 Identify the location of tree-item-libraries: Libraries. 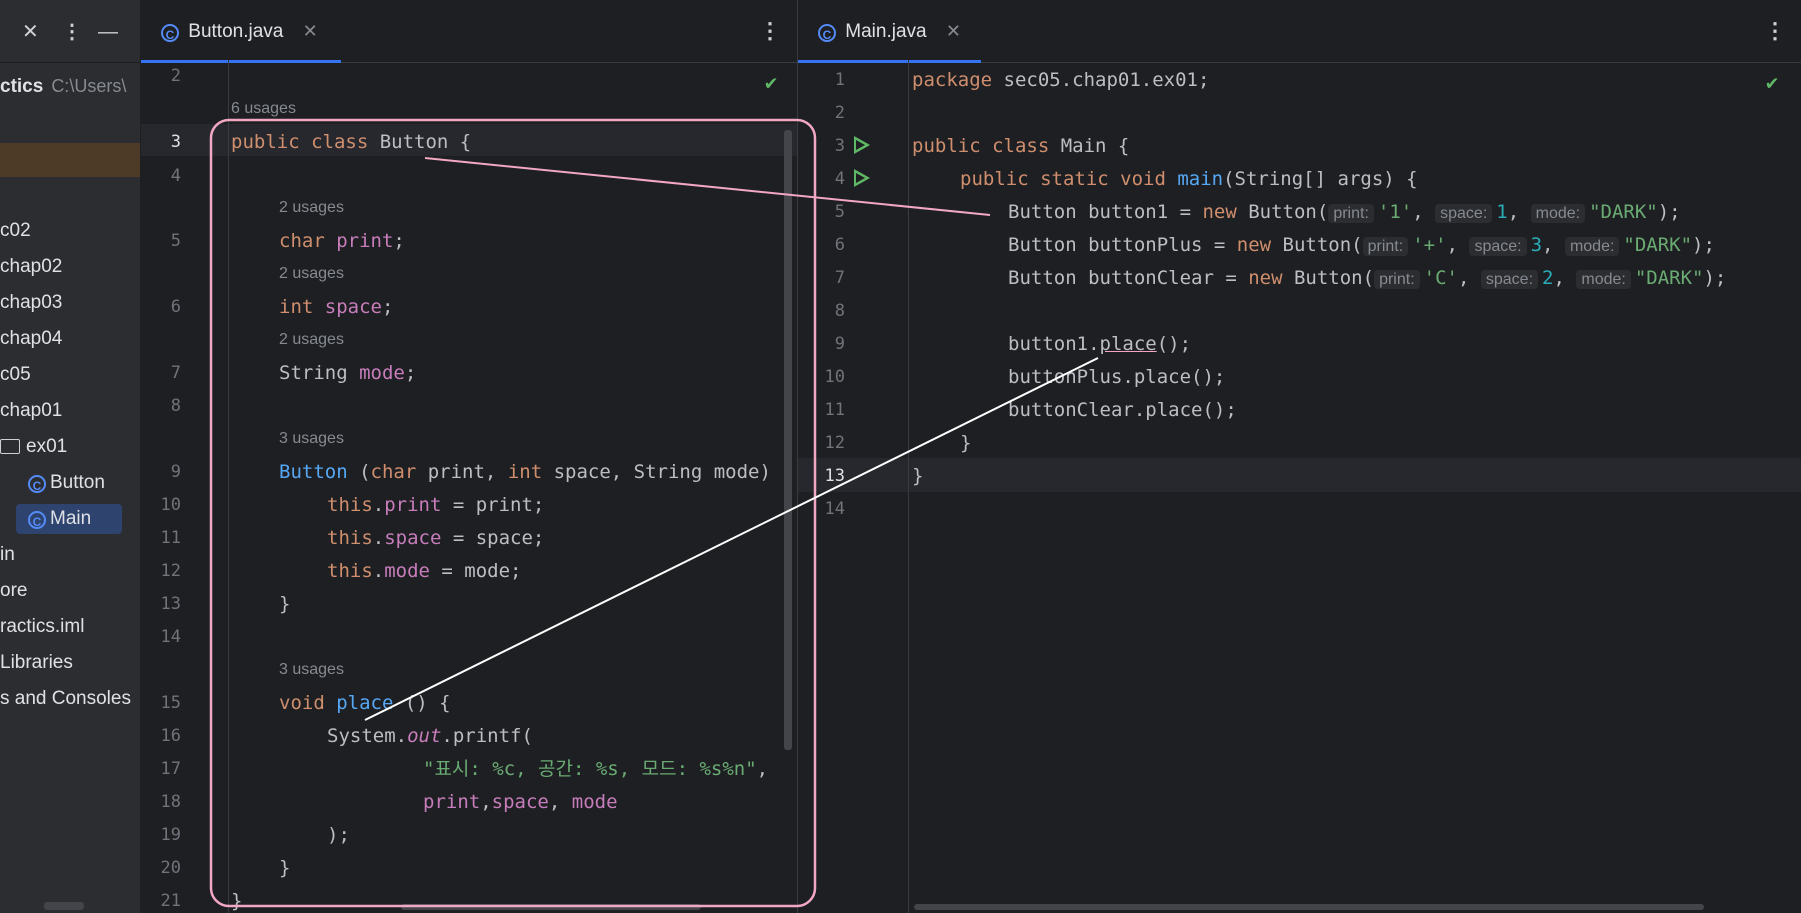
(36, 663).